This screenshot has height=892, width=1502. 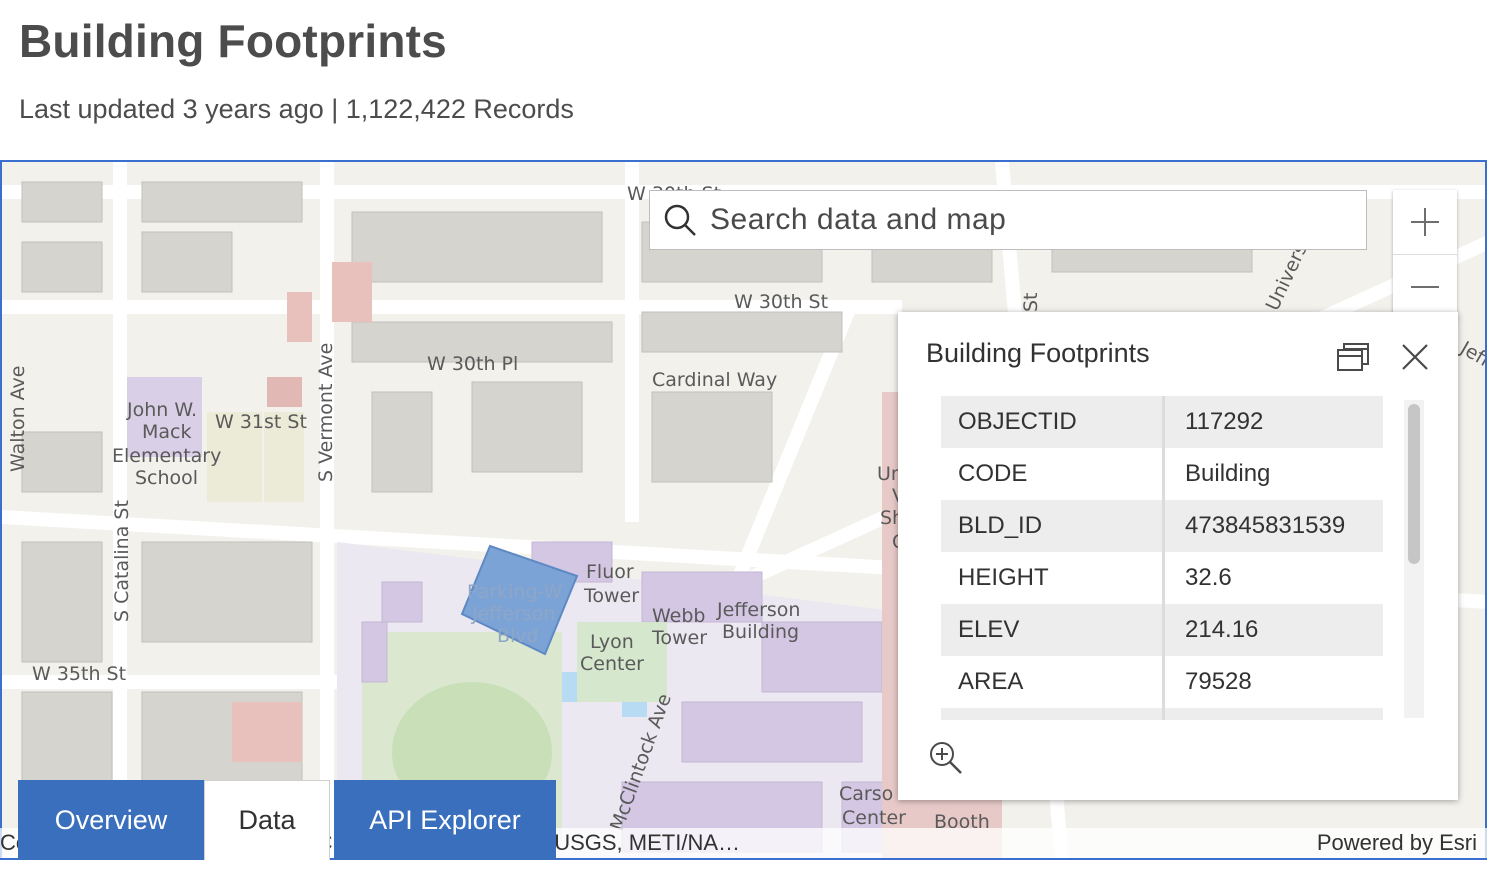 I want to click on close-icon, so click(x=1415, y=357).